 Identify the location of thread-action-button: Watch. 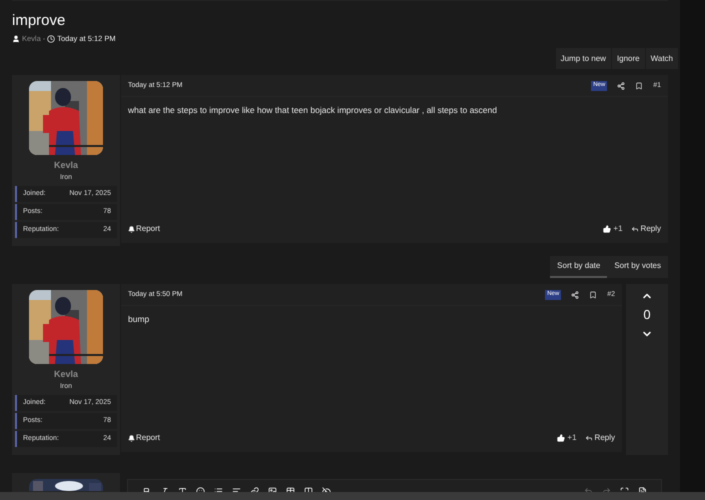
(661, 59).